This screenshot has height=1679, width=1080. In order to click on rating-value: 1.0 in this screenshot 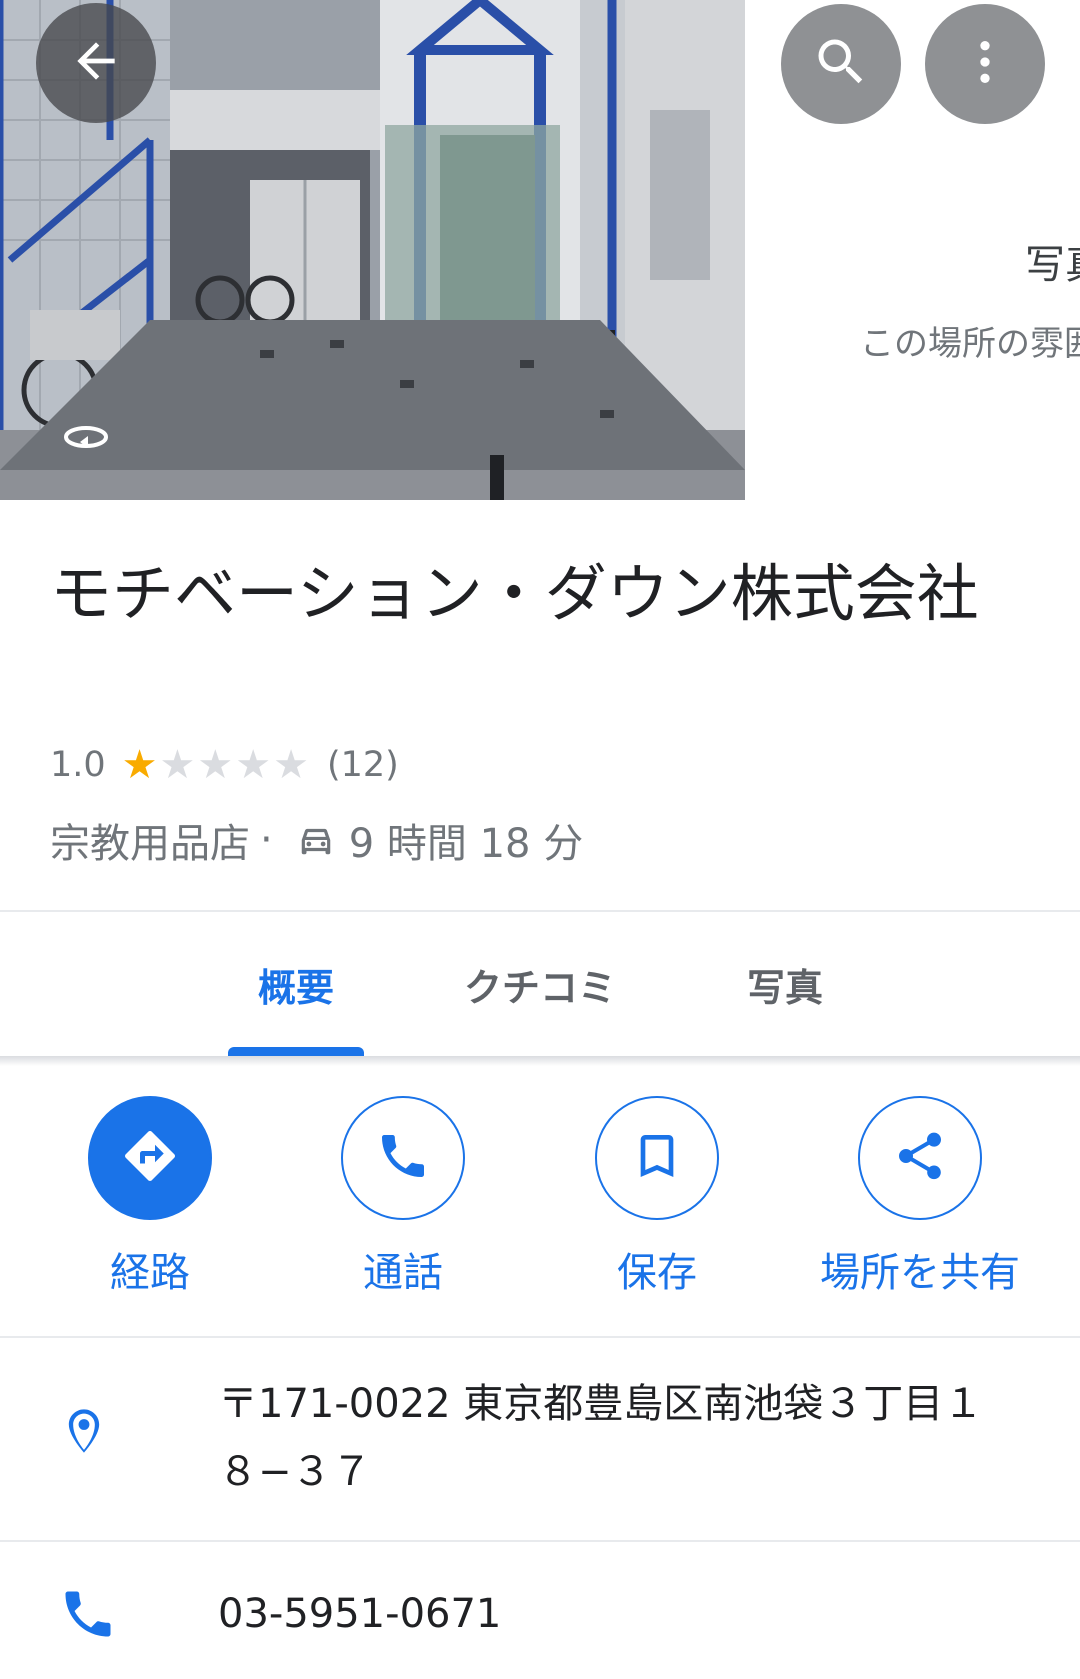, I will do `click(78, 765)`.